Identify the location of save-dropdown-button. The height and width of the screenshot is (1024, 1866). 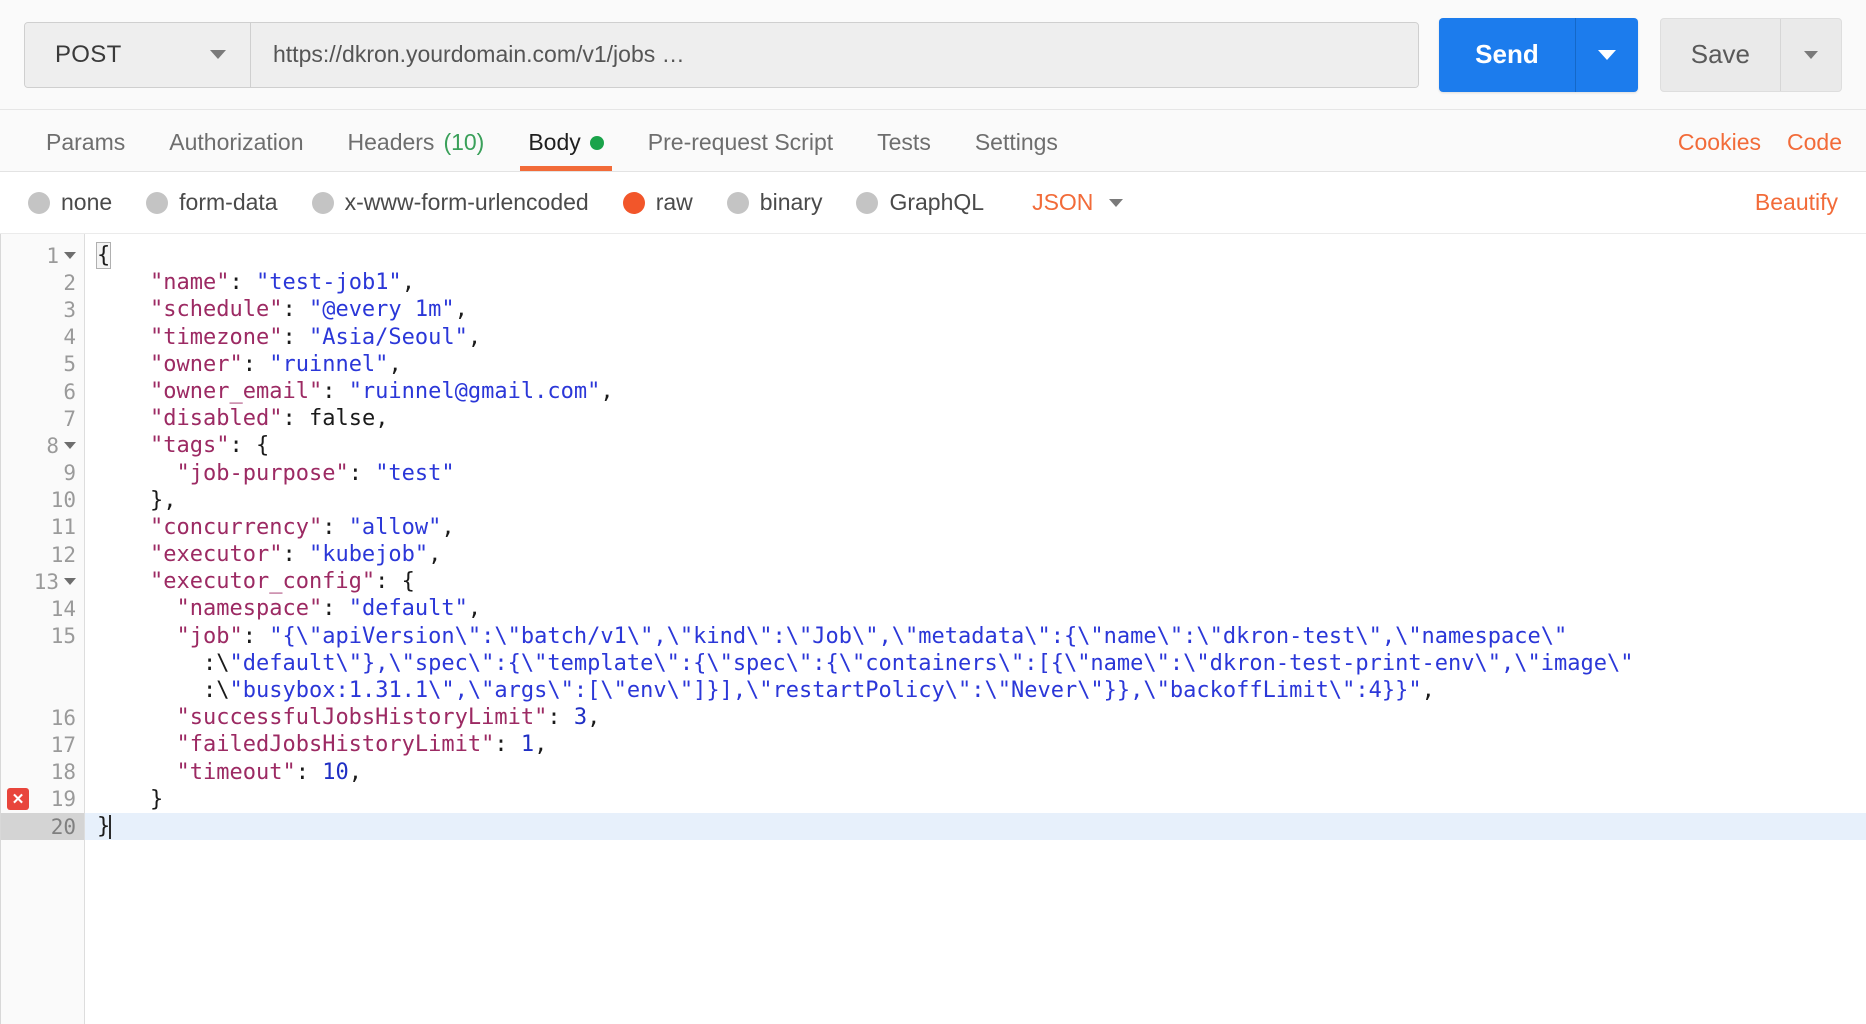
(1811, 55).